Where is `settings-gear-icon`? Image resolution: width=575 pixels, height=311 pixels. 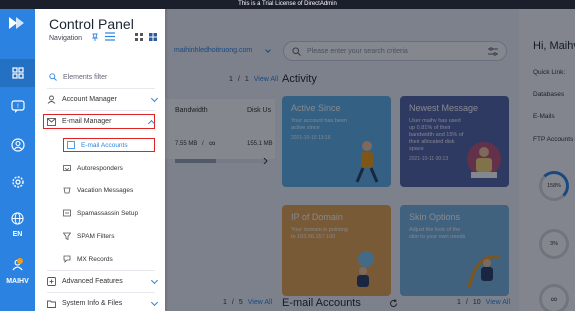 settings-gear-icon is located at coordinates (17, 182).